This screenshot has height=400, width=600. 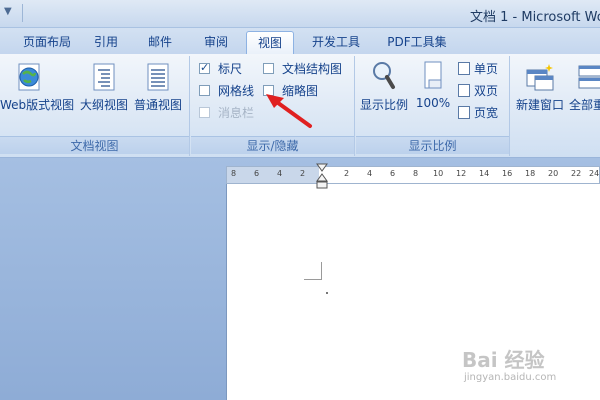 I want to click on two-pages-icon, so click(x=464, y=90).